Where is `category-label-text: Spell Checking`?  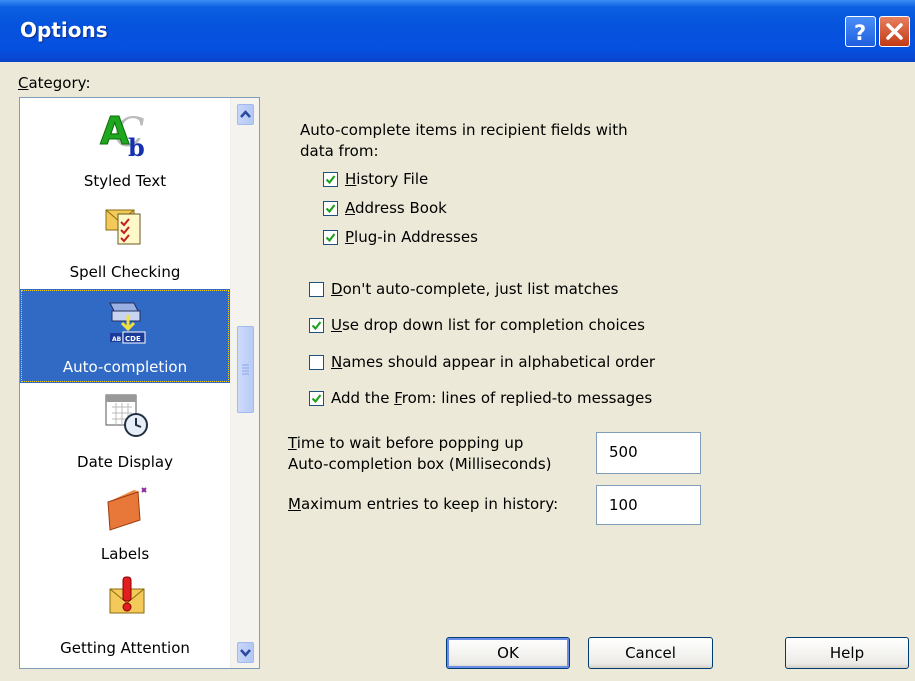
category-label-text: Spell Checking is located at coordinates (125, 272).